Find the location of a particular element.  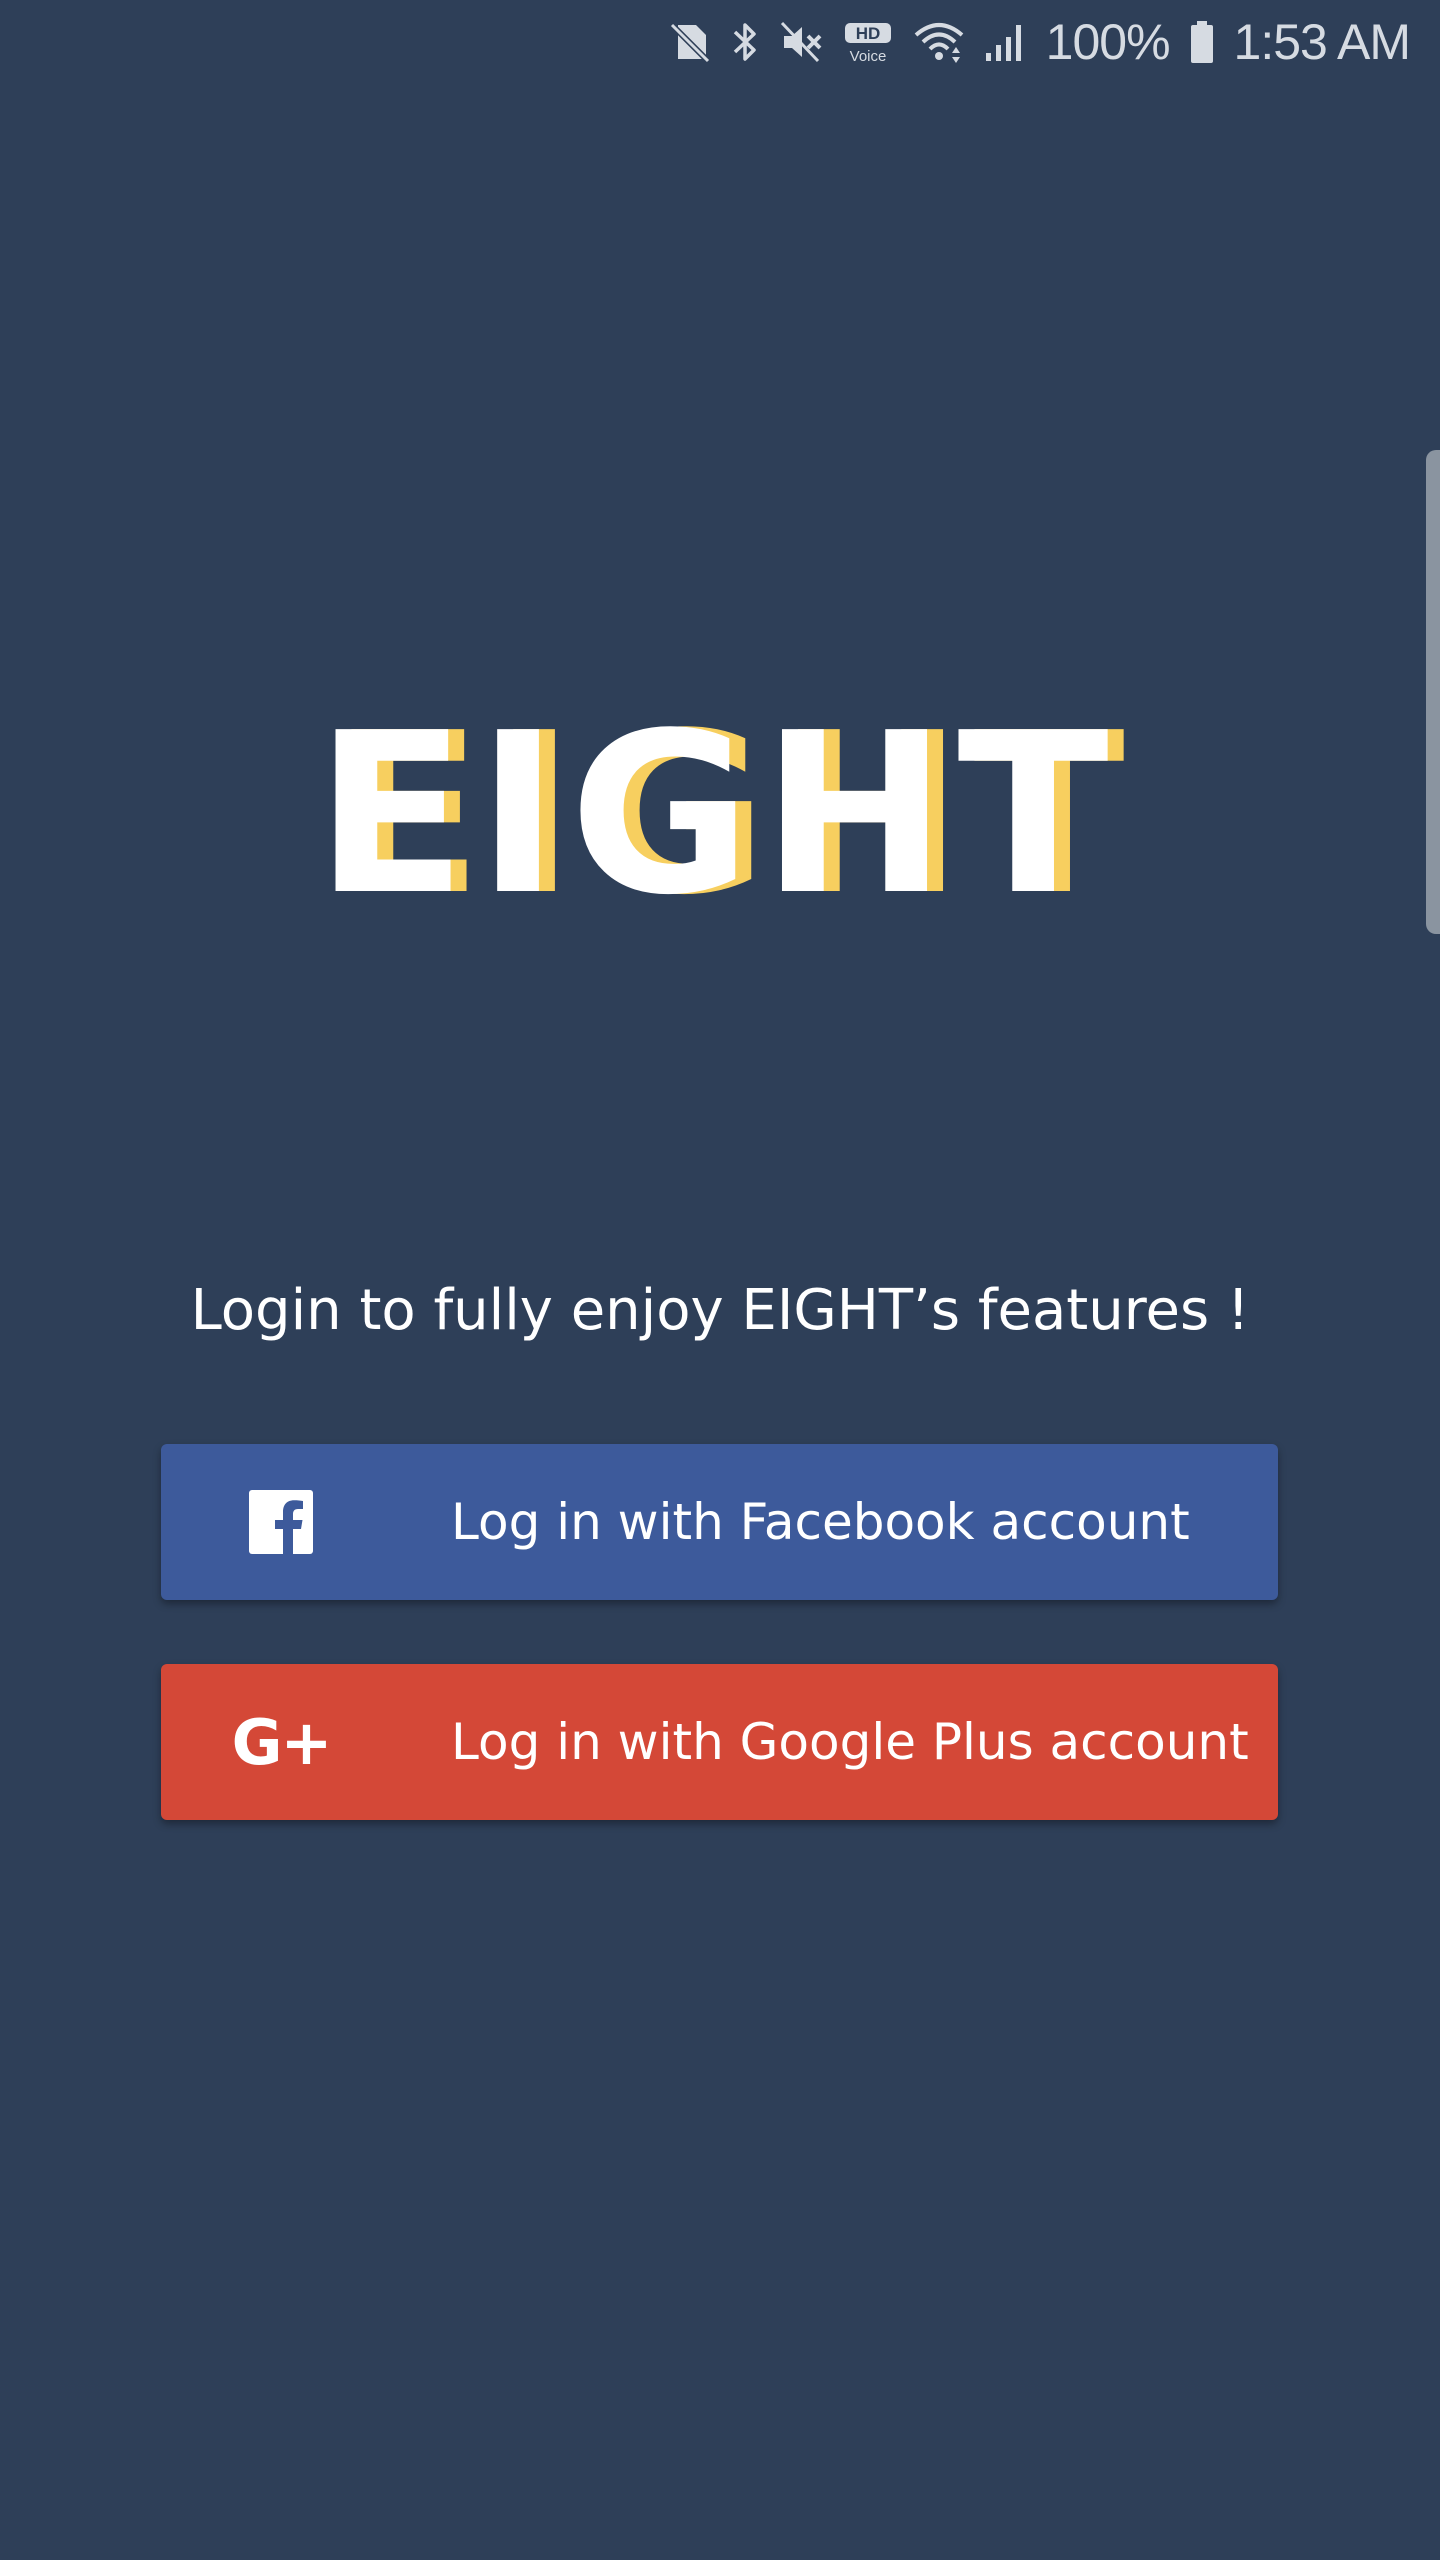

battery-icon is located at coordinates (1202, 42).